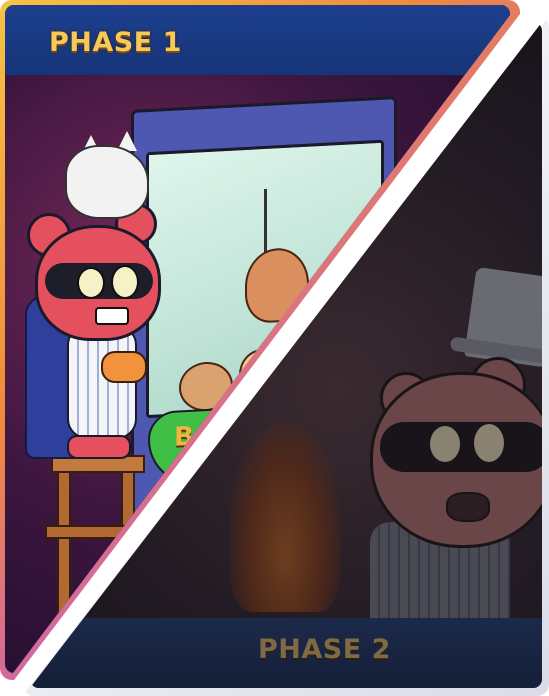 The image size is (549, 696). Describe the element at coordinates (324, 649) in the screenshot. I see `phase-2-title: PHASE 2` at that location.